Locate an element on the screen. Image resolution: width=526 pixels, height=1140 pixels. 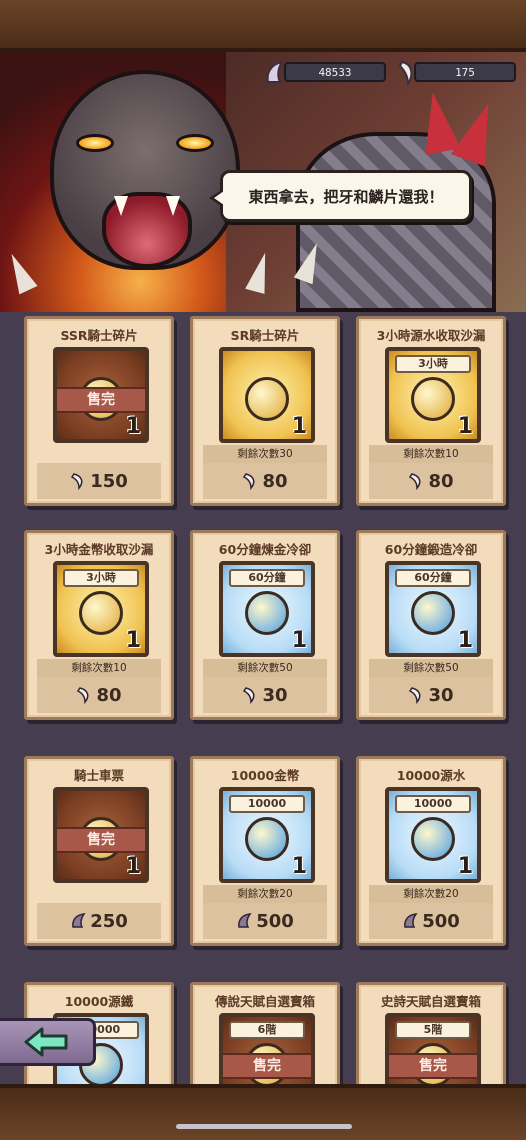
item-tag: 6階 is located at coordinates (267, 1030).